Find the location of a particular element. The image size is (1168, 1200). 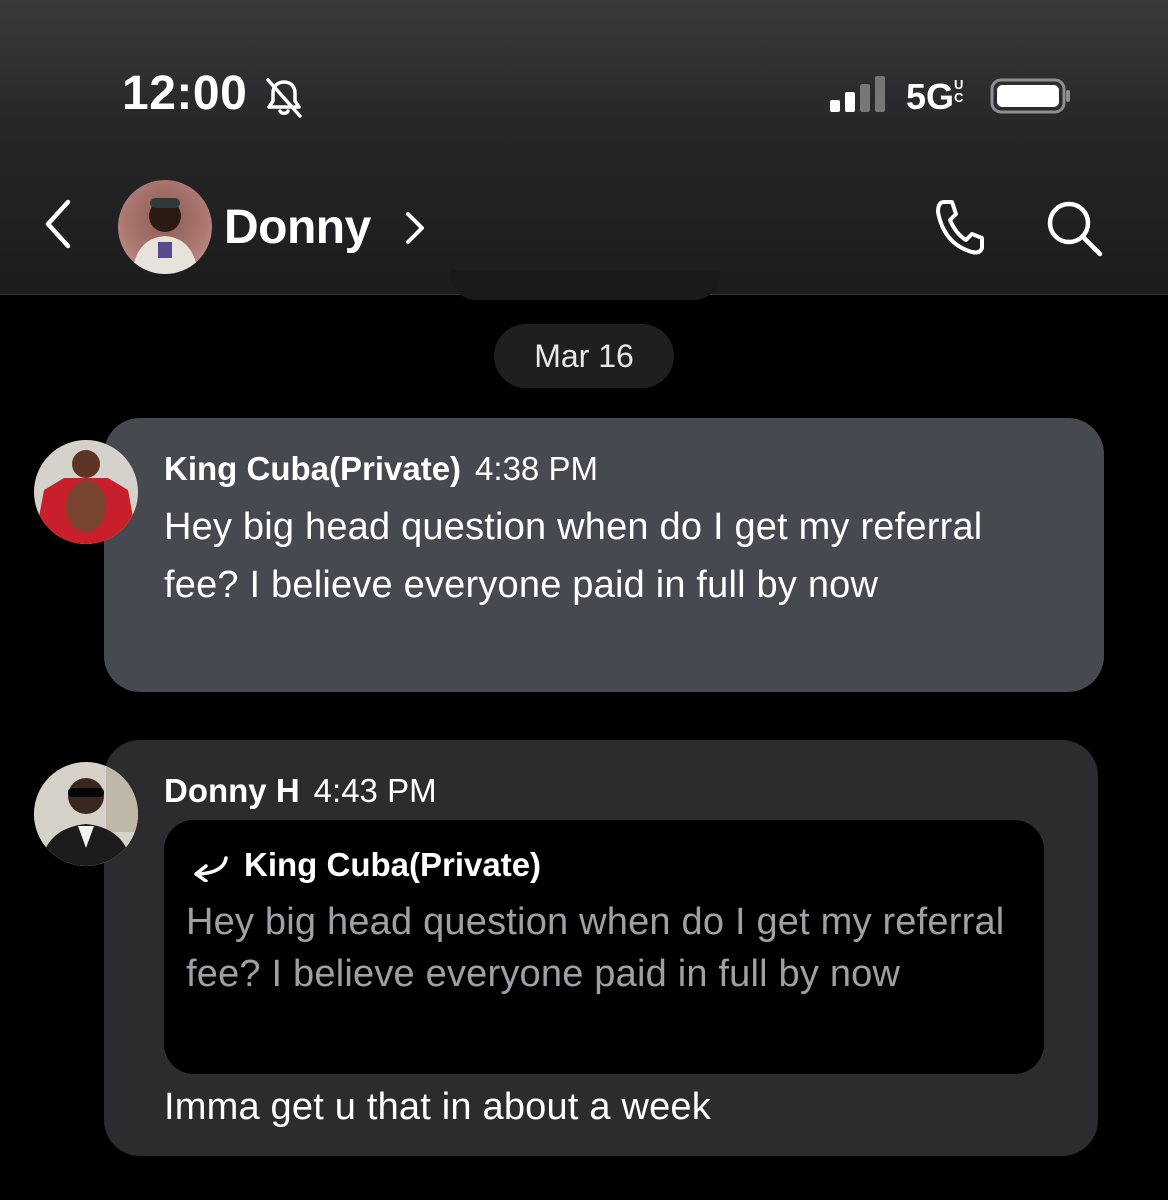

bell-muted-icon is located at coordinates (284, 98).